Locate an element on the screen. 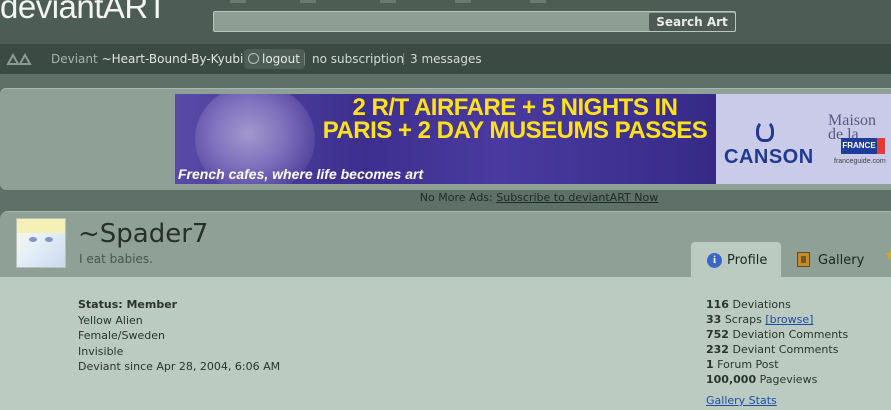 The image size is (891, 410). info-line: Invisible is located at coordinates (101, 351).